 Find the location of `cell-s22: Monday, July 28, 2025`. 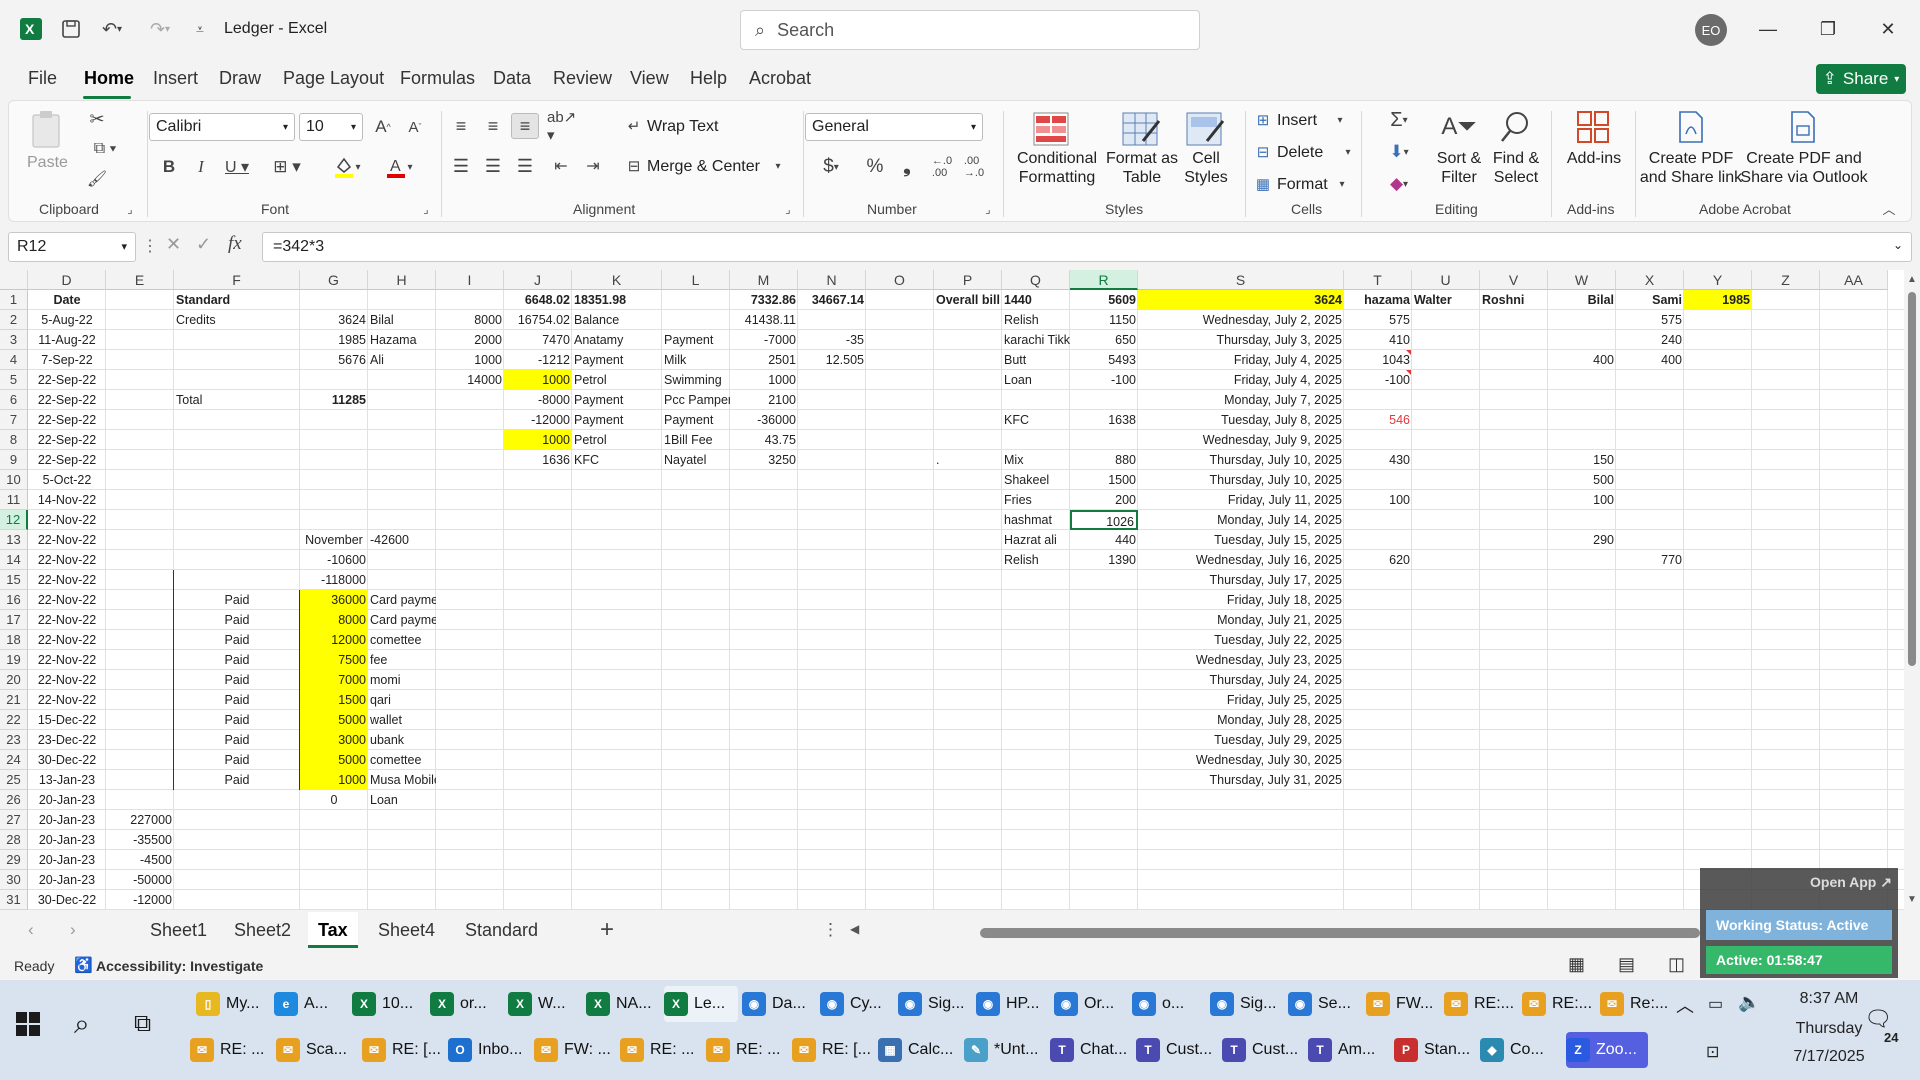

cell-s22: Monday, July 28, 2025 is located at coordinates (1241, 720).